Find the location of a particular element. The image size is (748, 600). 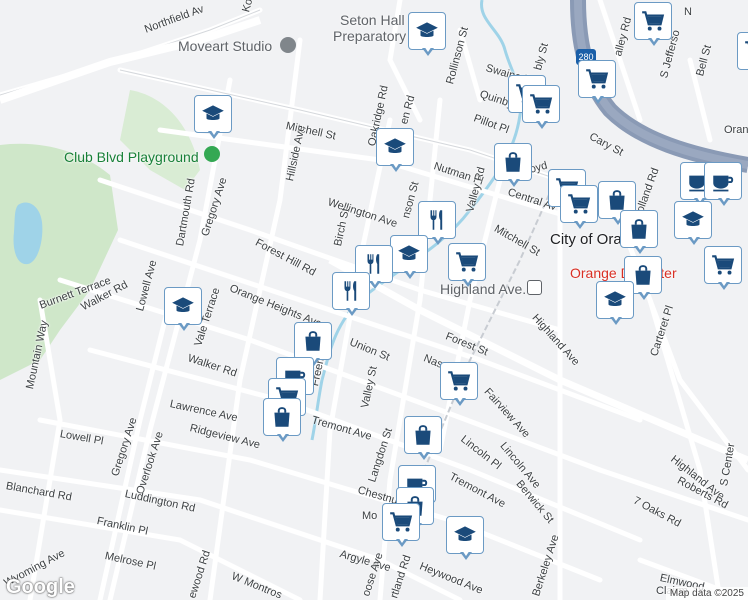

transit-icon is located at coordinates (534, 287).